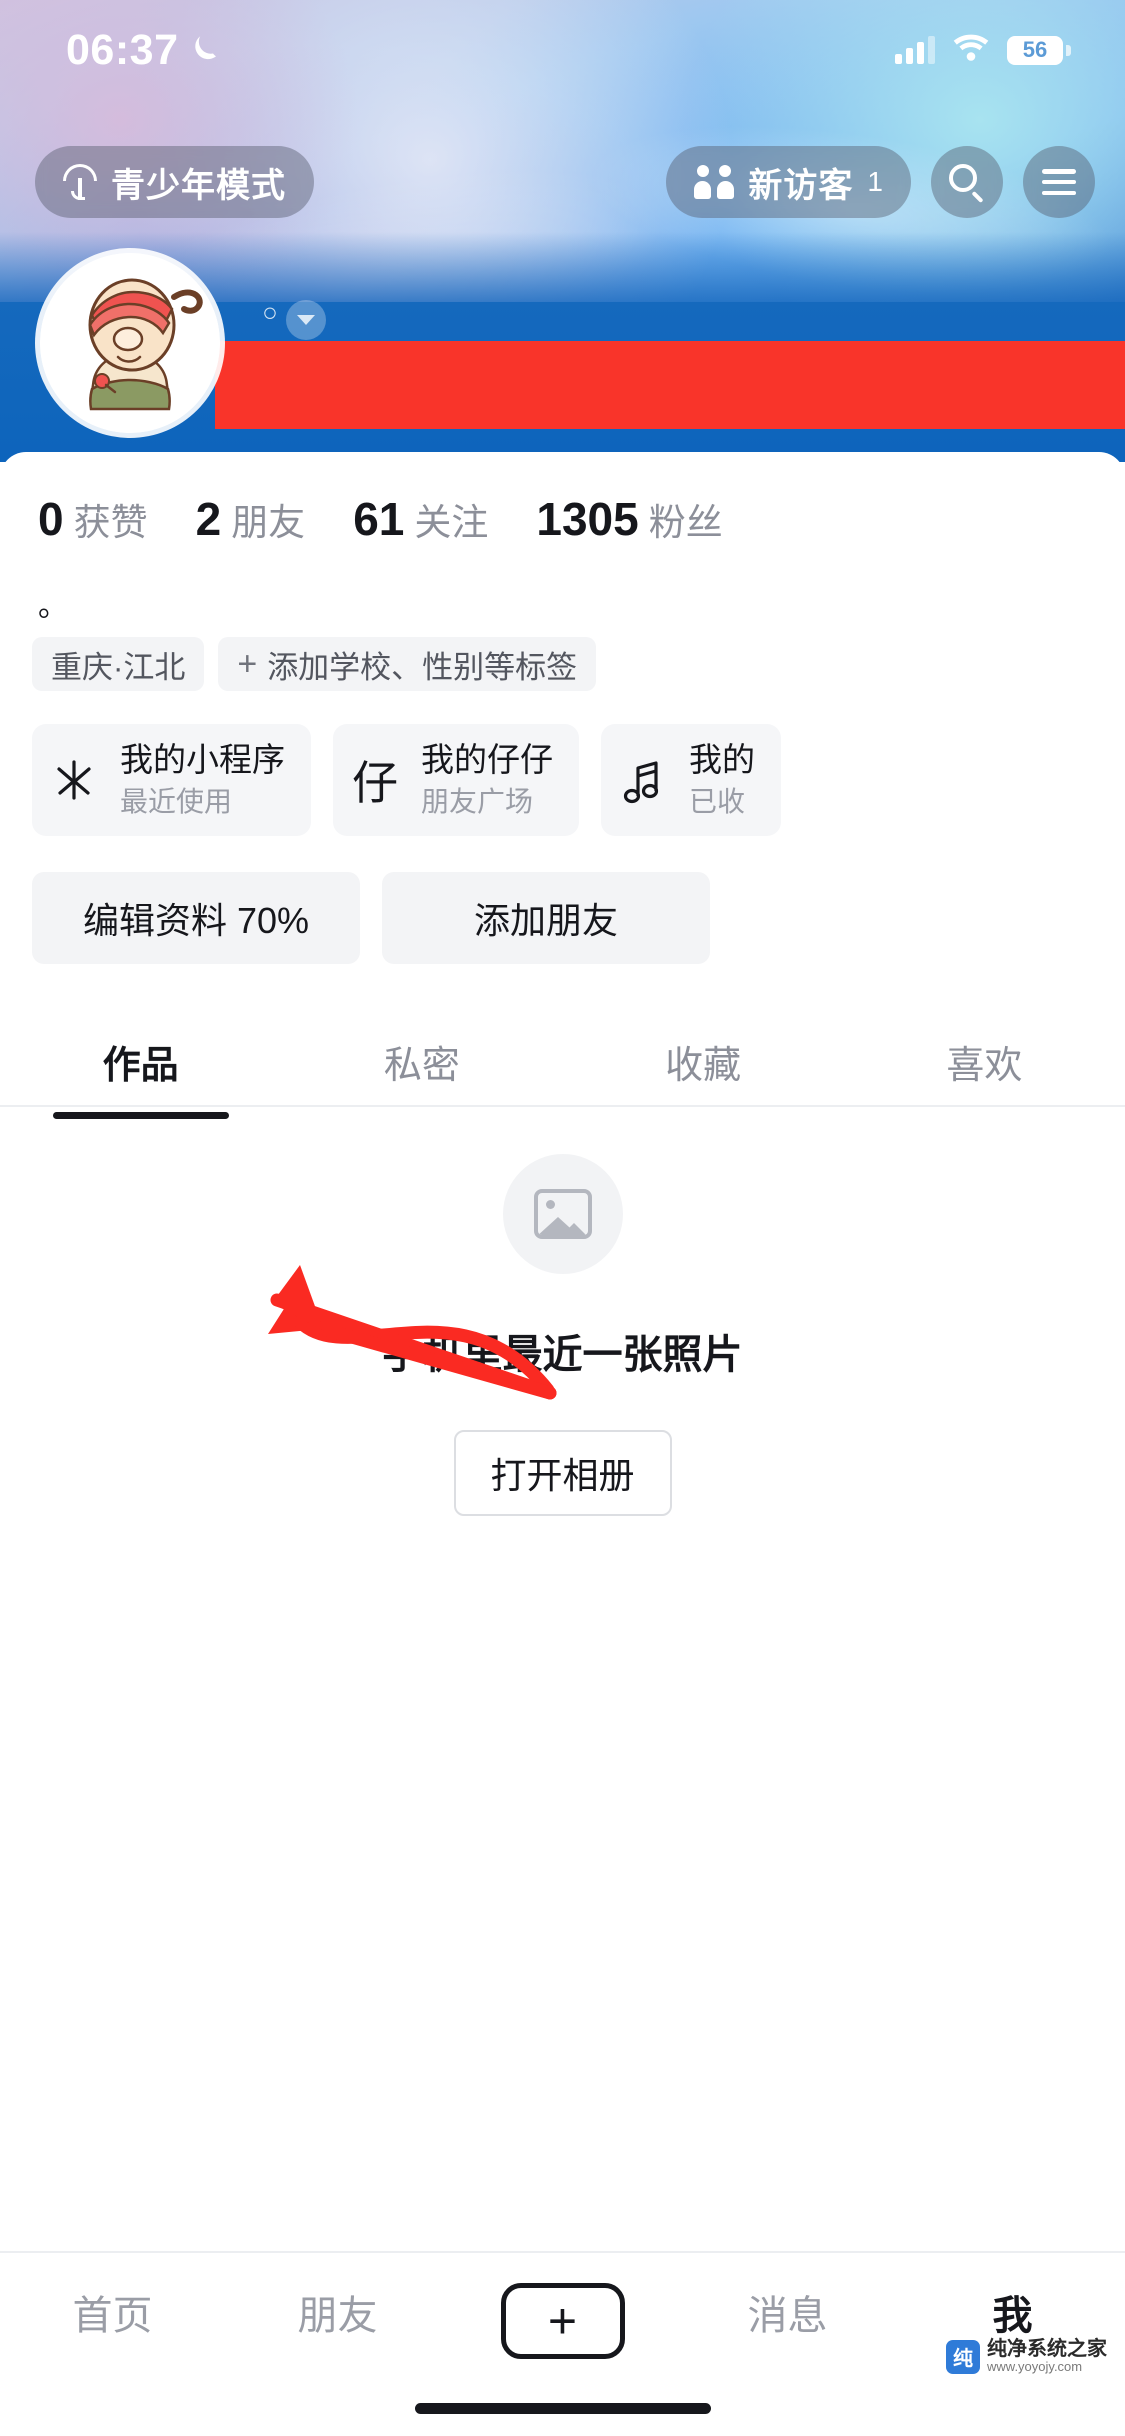 This screenshot has width=1125, height=2436. I want to click on stat-label: 朋友, so click(268, 522).